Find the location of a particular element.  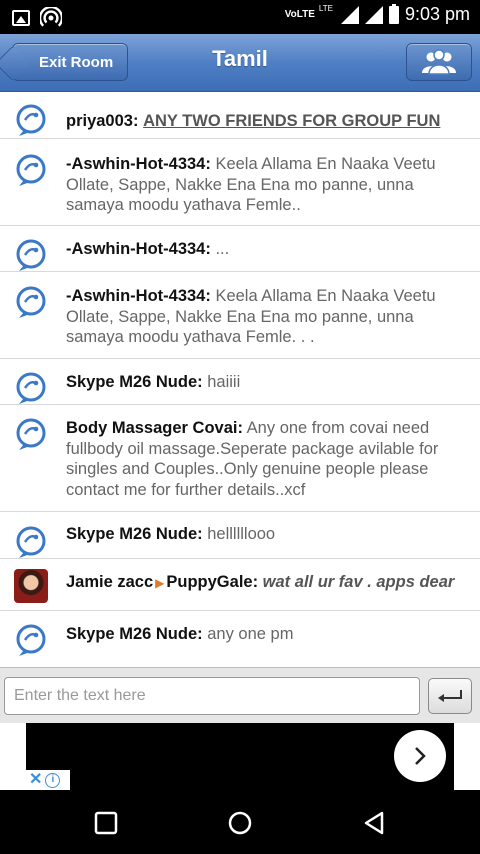

chat-message: Skype M26 Nude: haiiii is located at coordinates (240, 382).